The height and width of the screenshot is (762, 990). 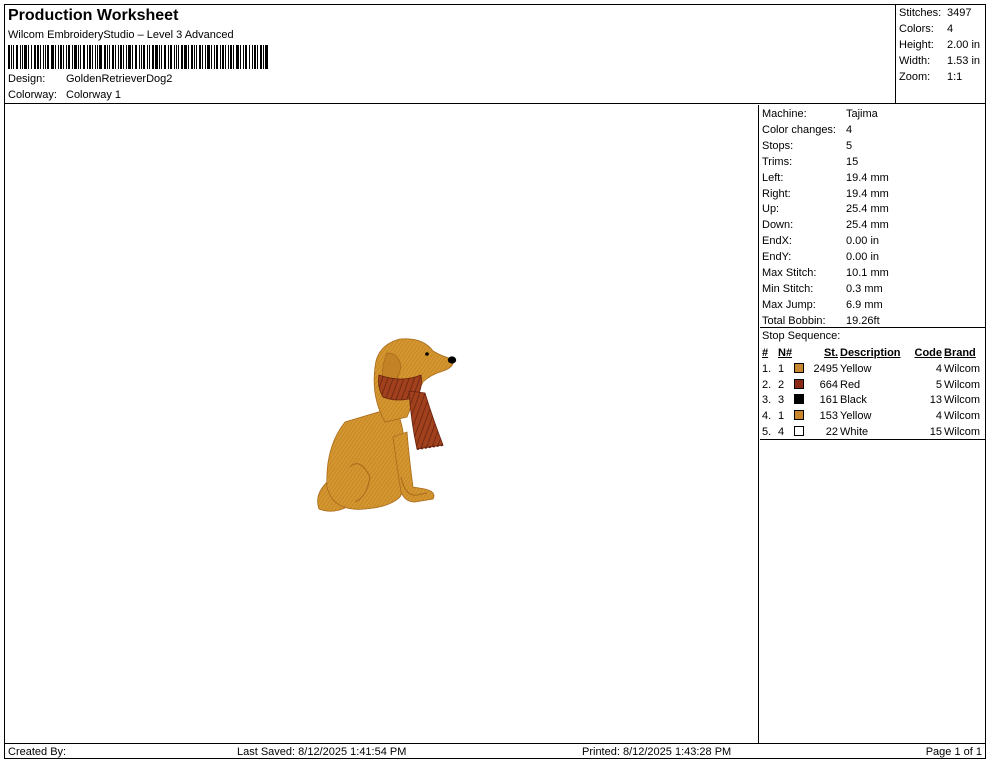 I want to click on thread-code: 5, so click(x=938, y=384).